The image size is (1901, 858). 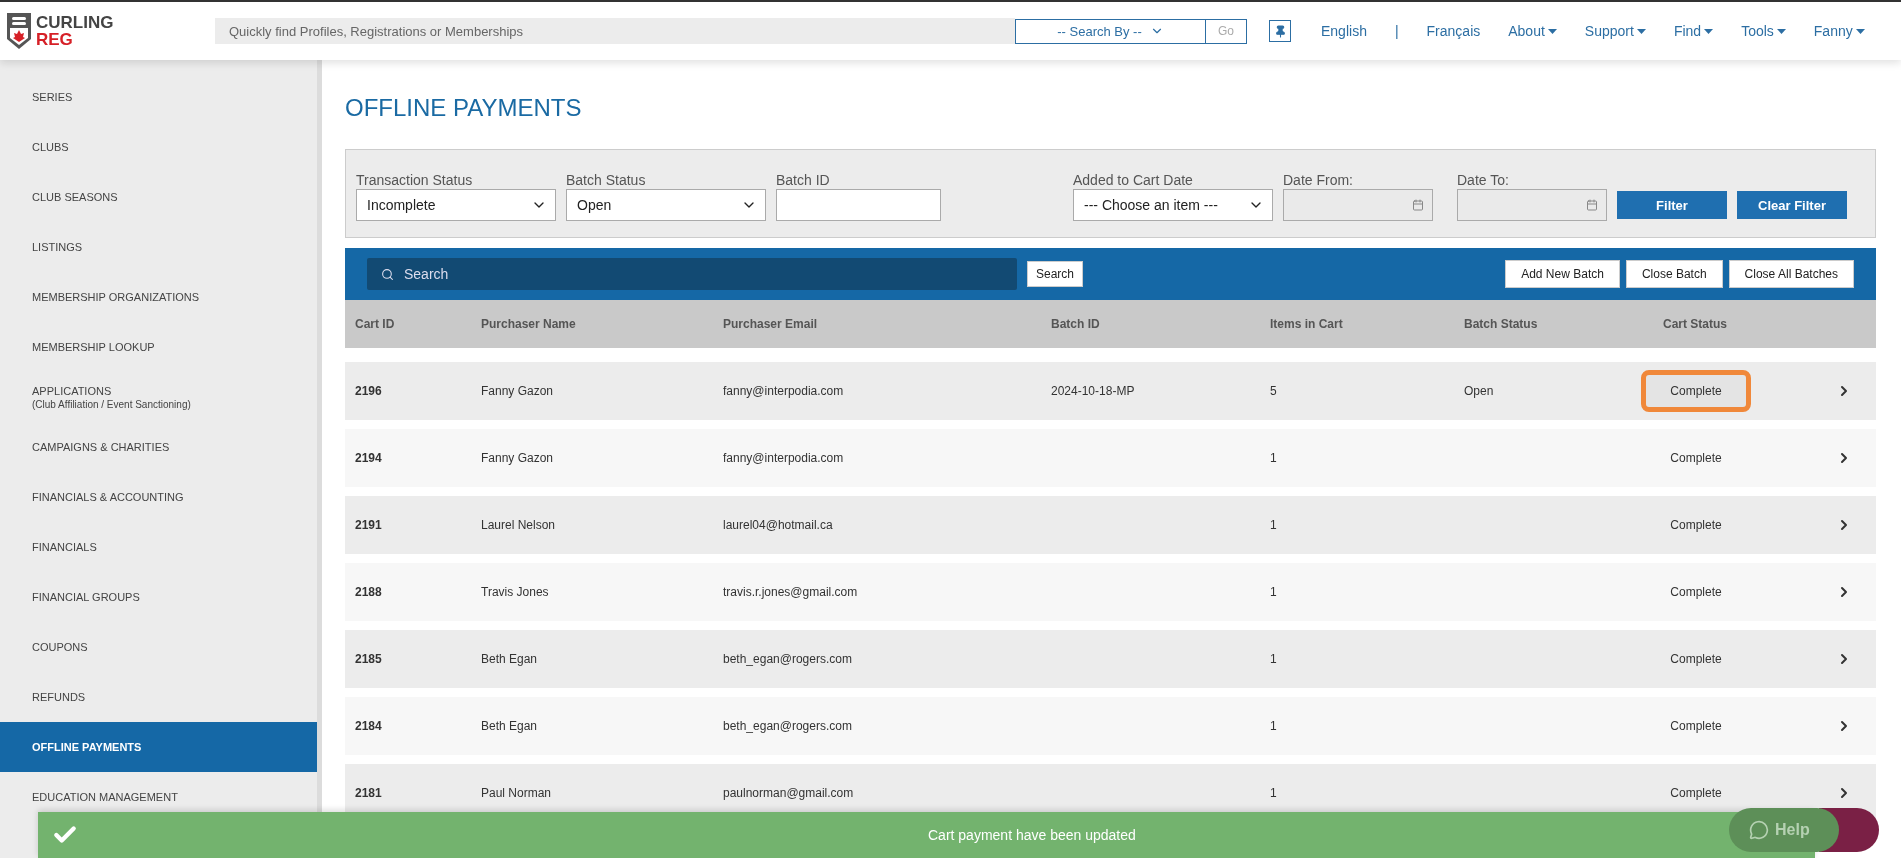 I want to click on table-cell-text: laurel04@hotmail.ca, so click(x=778, y=525).